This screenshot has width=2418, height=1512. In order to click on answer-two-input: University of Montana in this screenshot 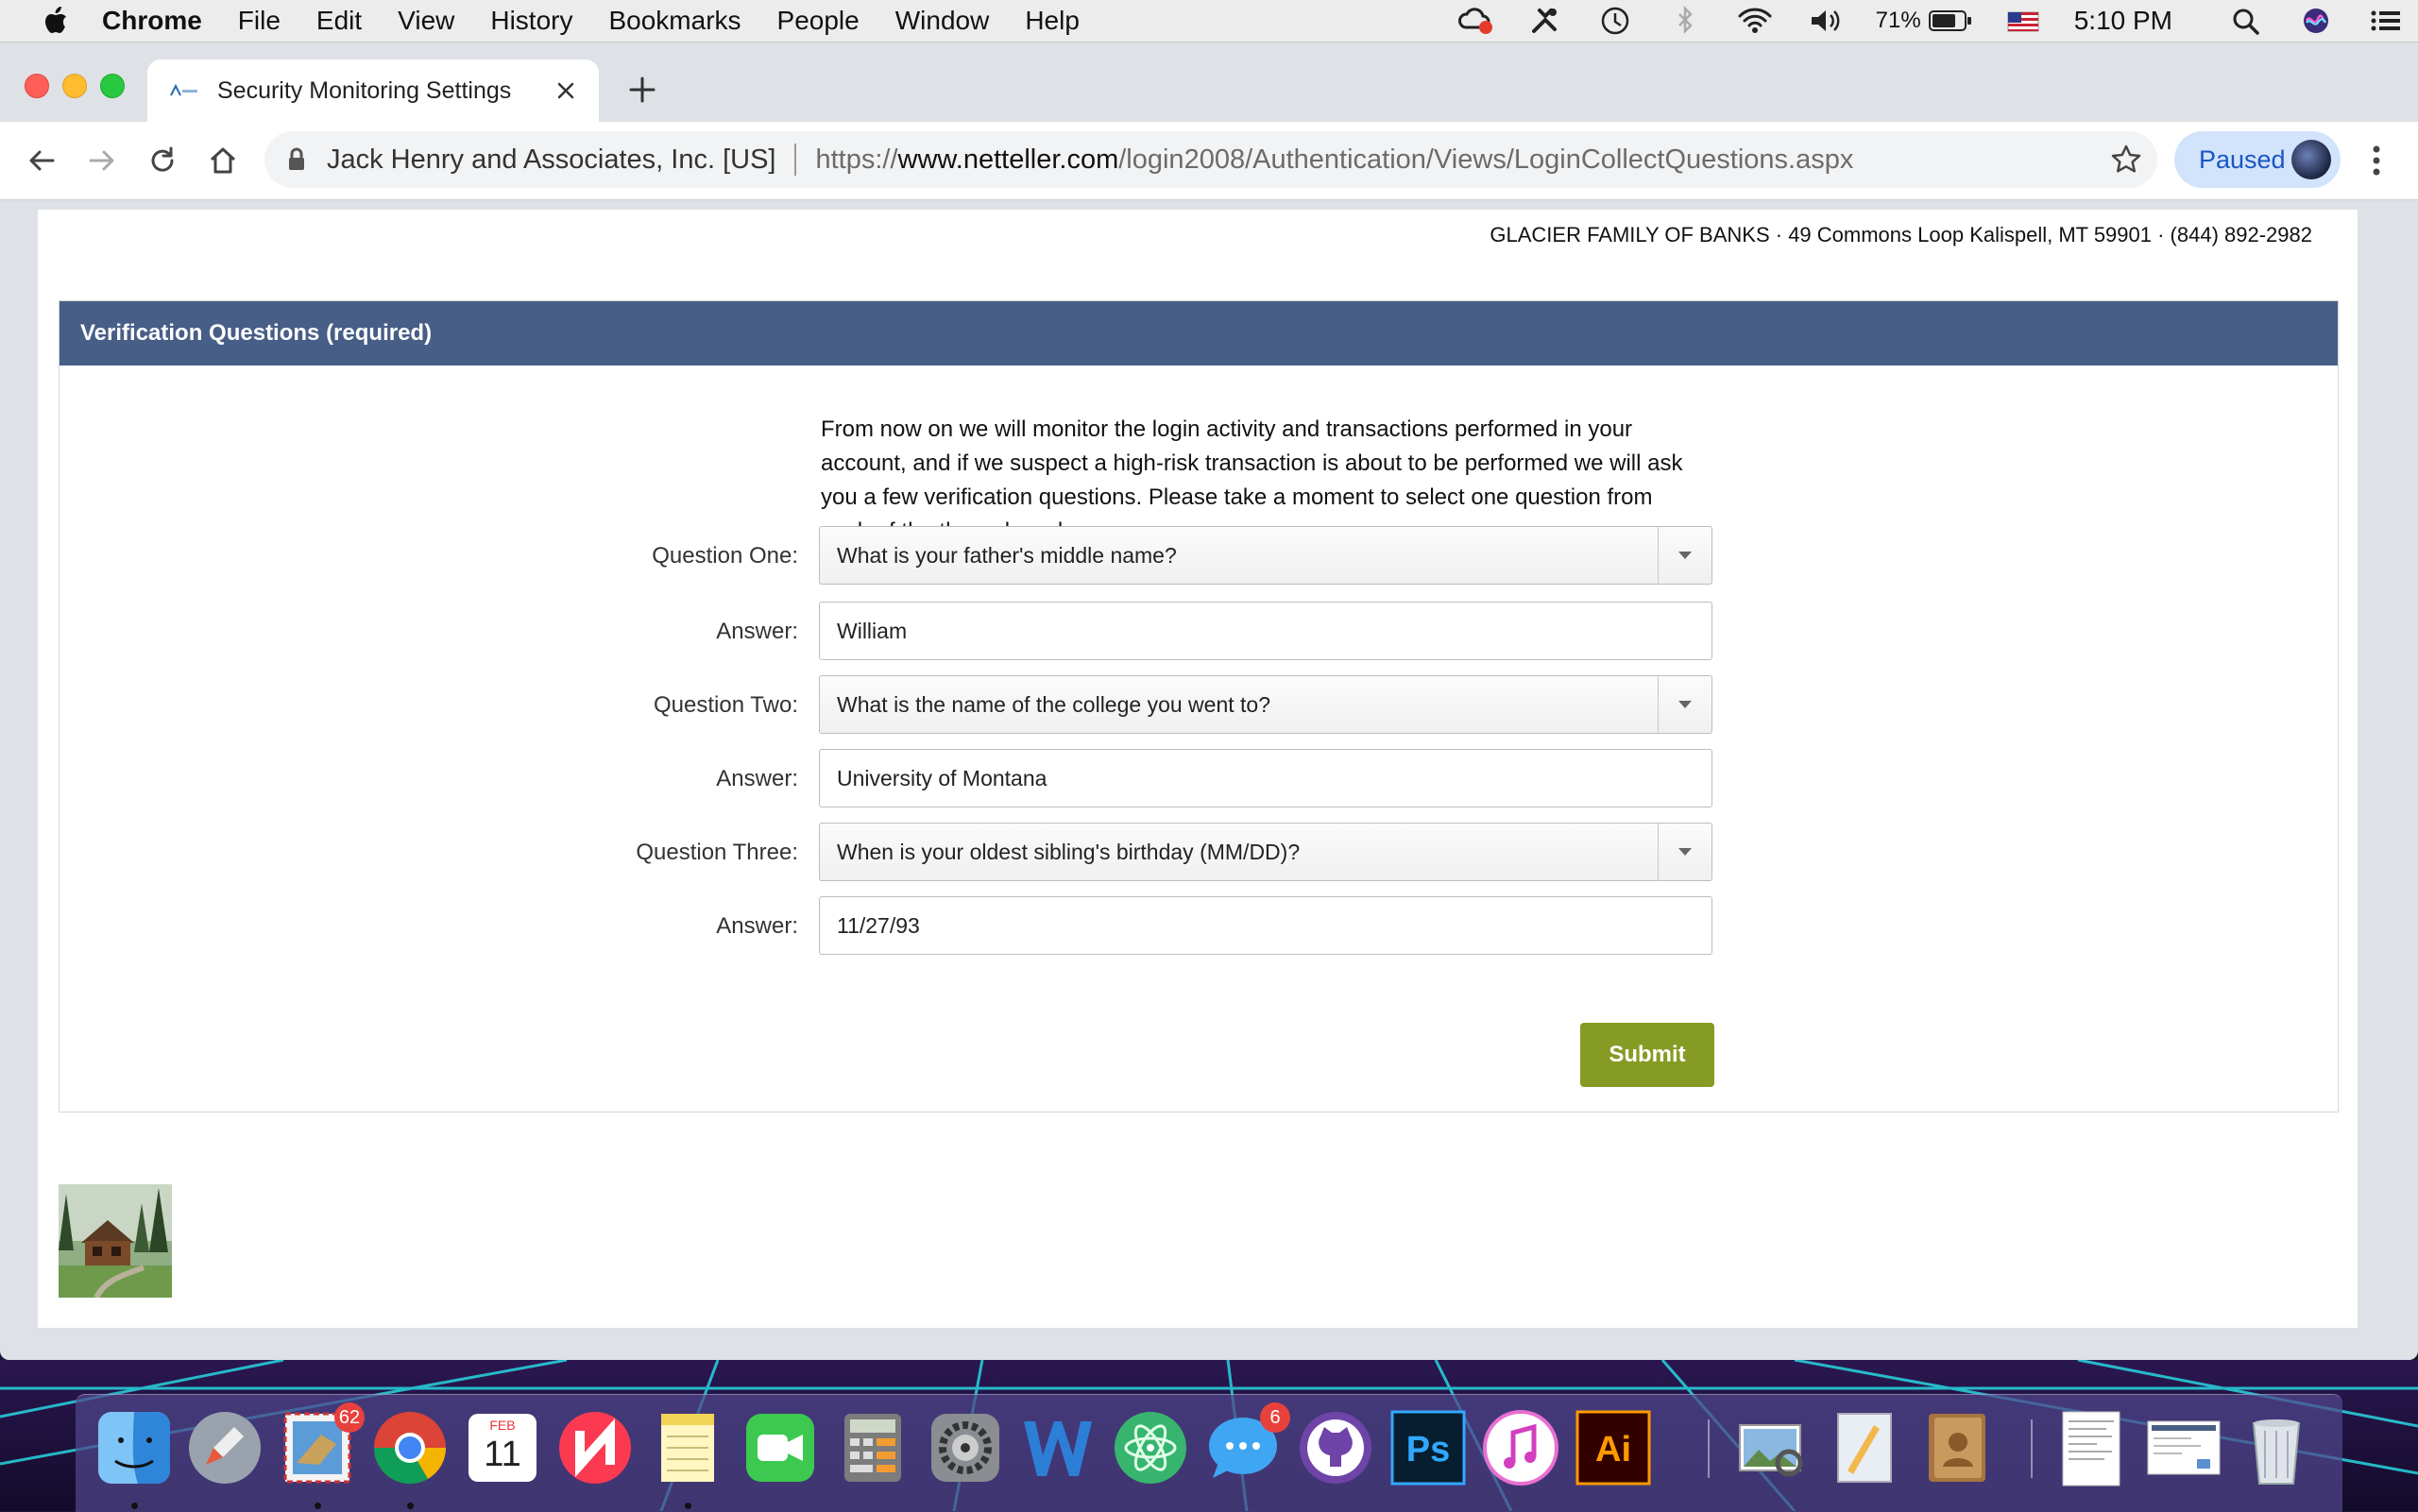, I will do `click(1266, 778)`.